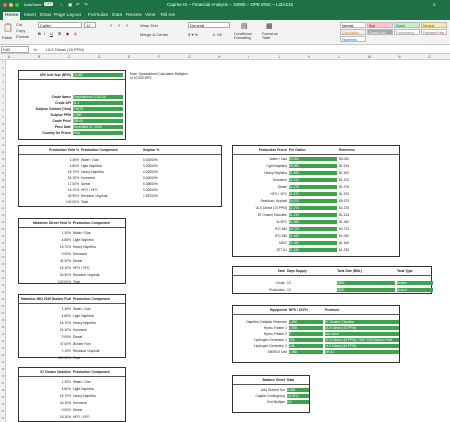  What do you see at coordinates (99, 57) in the screenshot?
I see `column-header-d: D` at bounding box center [99, 57].